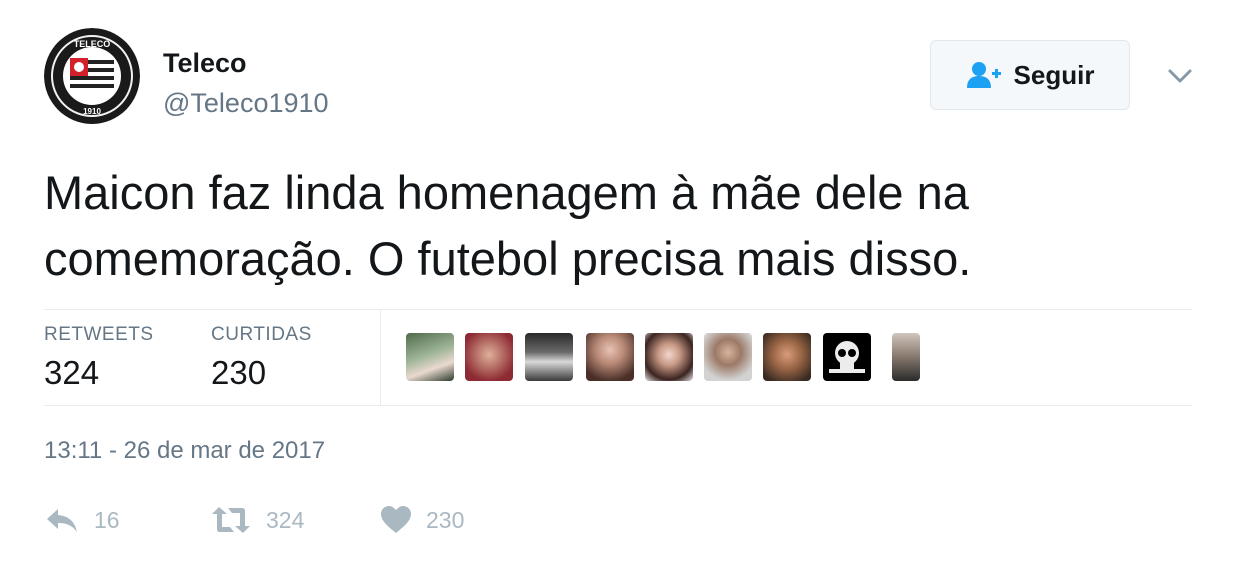 The image size is (1233, 575). I want to click on stats-separator, so click(380, 357).